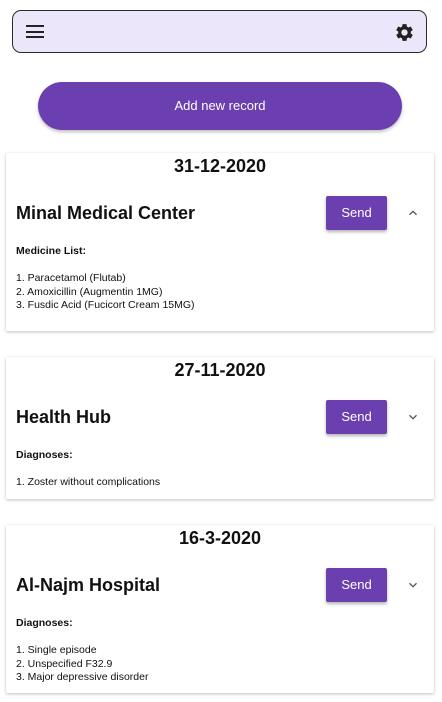 Image resolution: width=442 pixels, height=702 pixels. I want to click on list-item: 3. Fusdic Acid (Fucicort Cream 15MG), so click(105, 305).